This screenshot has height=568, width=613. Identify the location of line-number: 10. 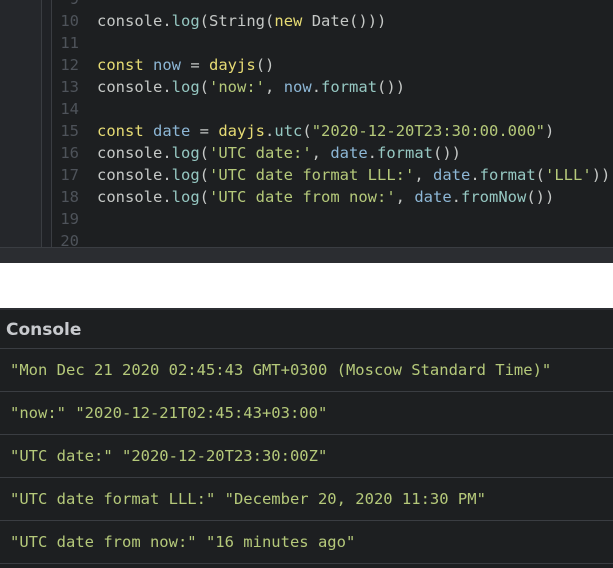
(69, 21).